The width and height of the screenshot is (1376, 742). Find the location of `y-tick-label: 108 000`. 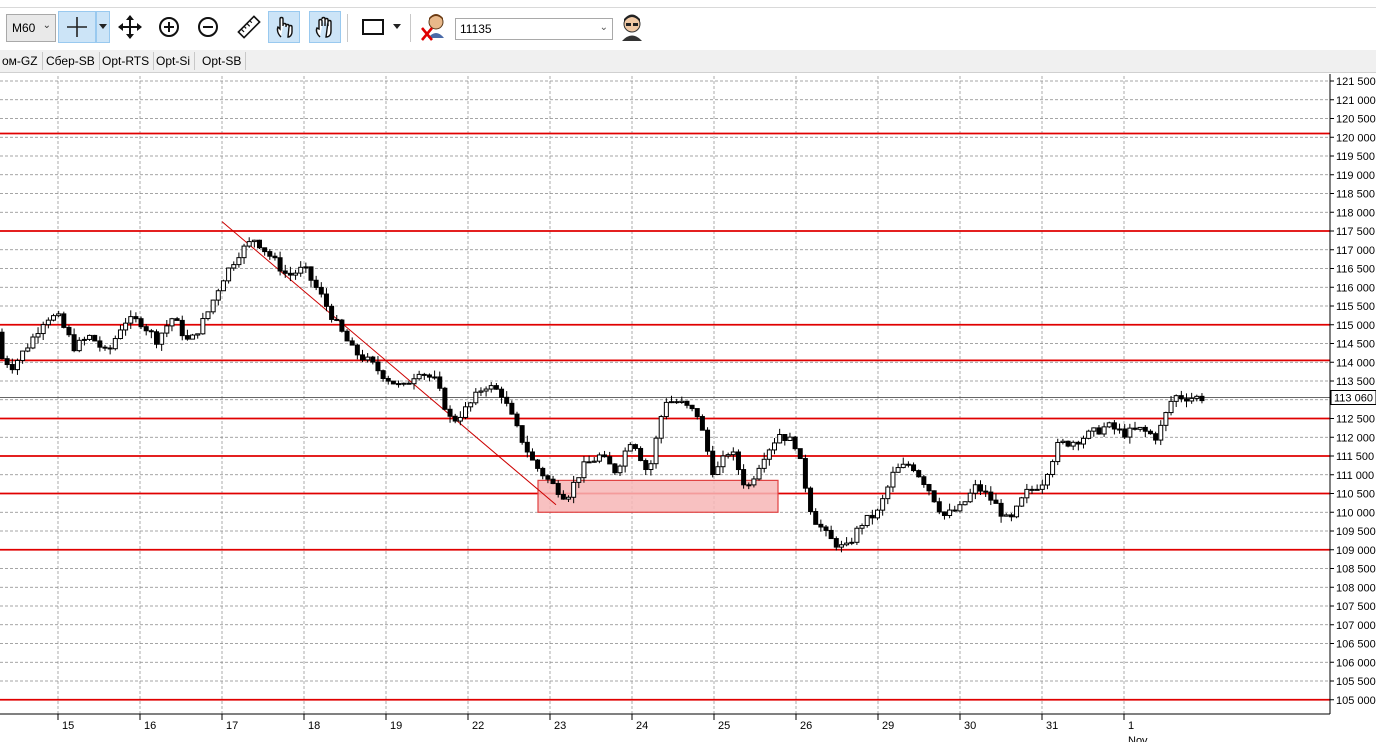

y-tick-label: 108 000 is located at coordinates (1356, 588).